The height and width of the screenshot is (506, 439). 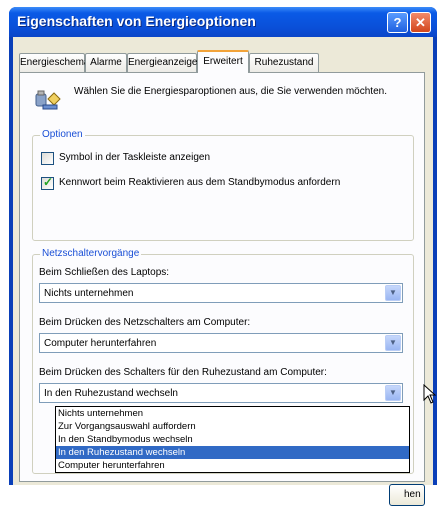 What do you see at coordinates (89, 293) in the screenshot?
I see `lid-close-value: Nichts unternehmen` at bounding box center [89, 293].